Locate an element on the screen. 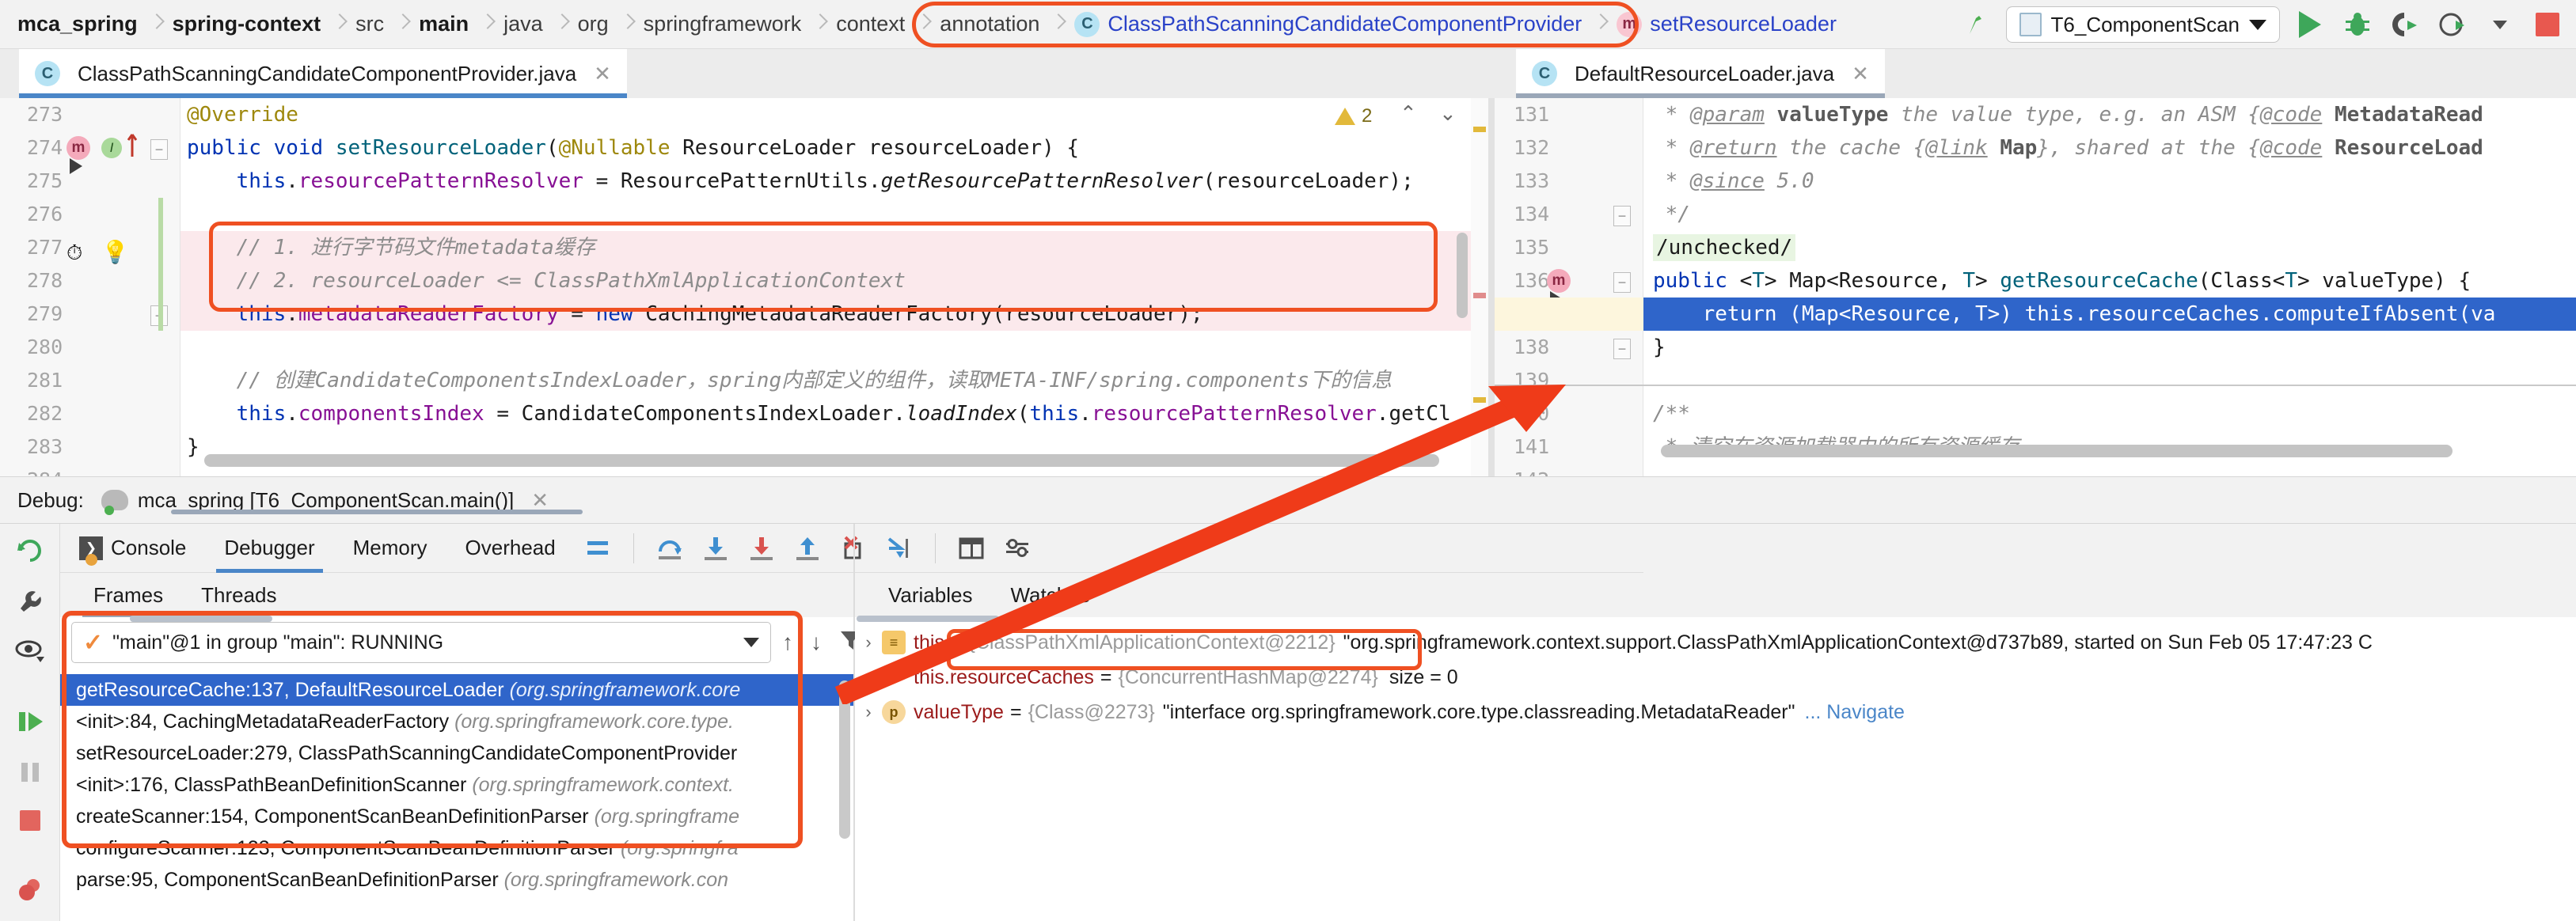 The image size is (2576, 921). rerun-icon is located at coordinates (30, 551).